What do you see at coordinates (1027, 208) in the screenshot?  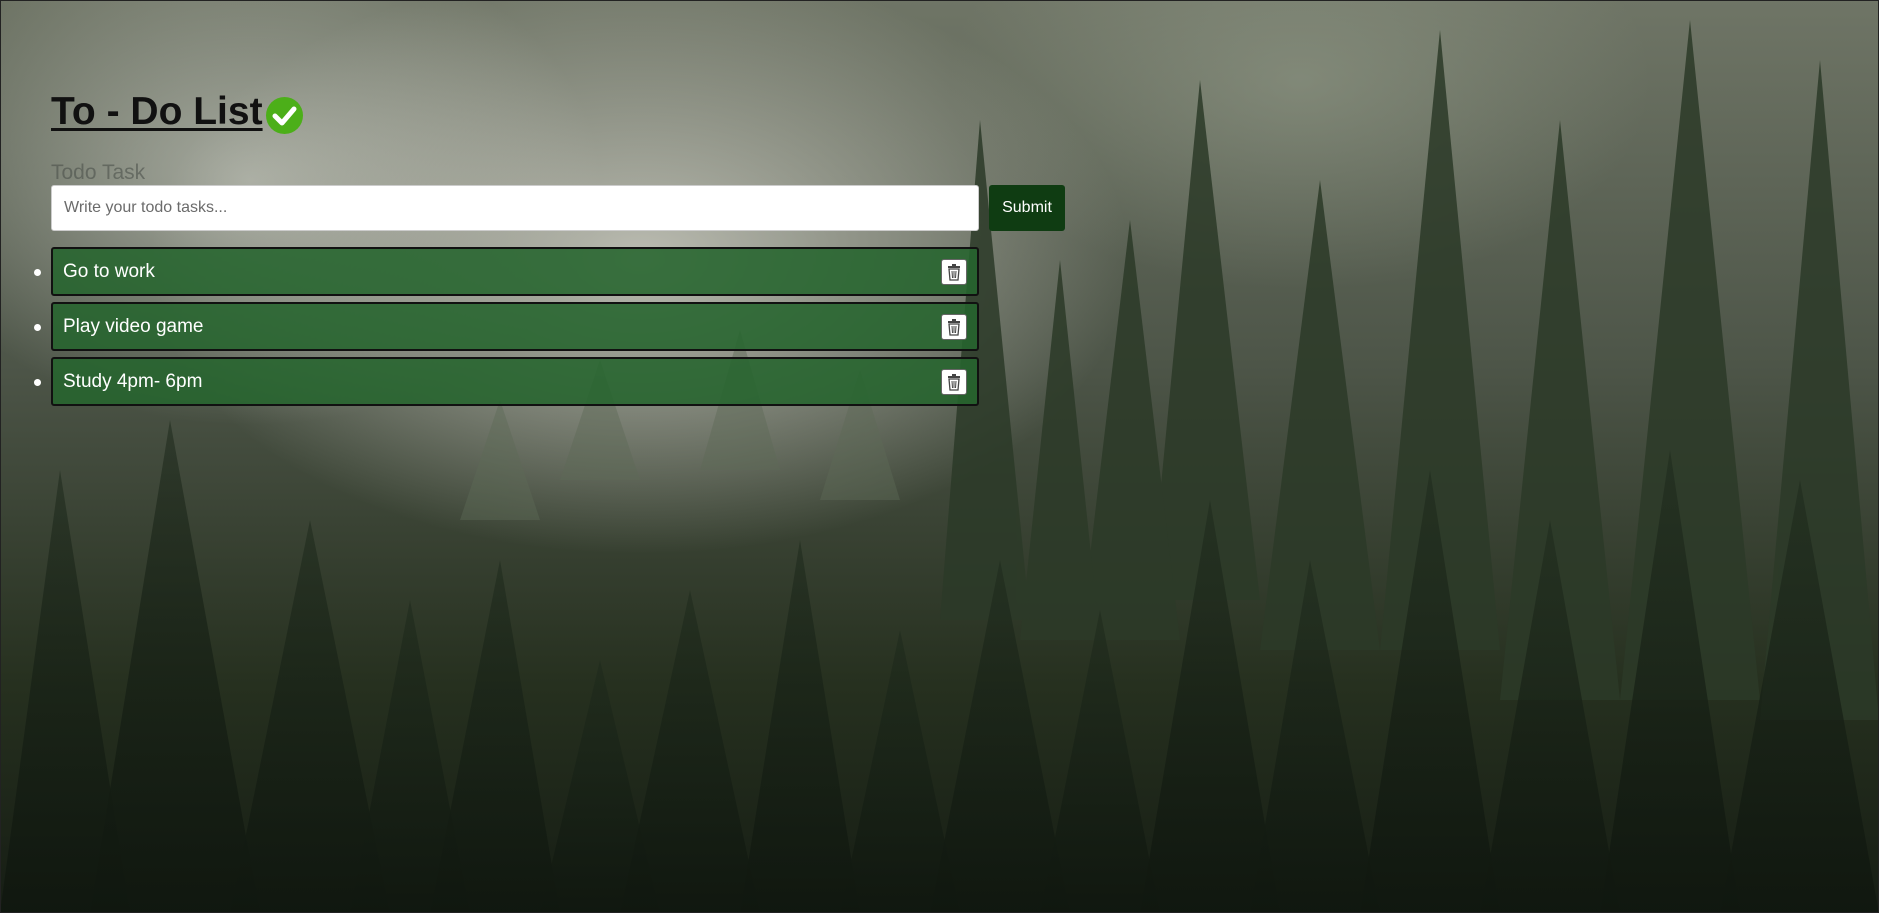 I see `submit-button: Submit` at bounding box center [1027, 208].